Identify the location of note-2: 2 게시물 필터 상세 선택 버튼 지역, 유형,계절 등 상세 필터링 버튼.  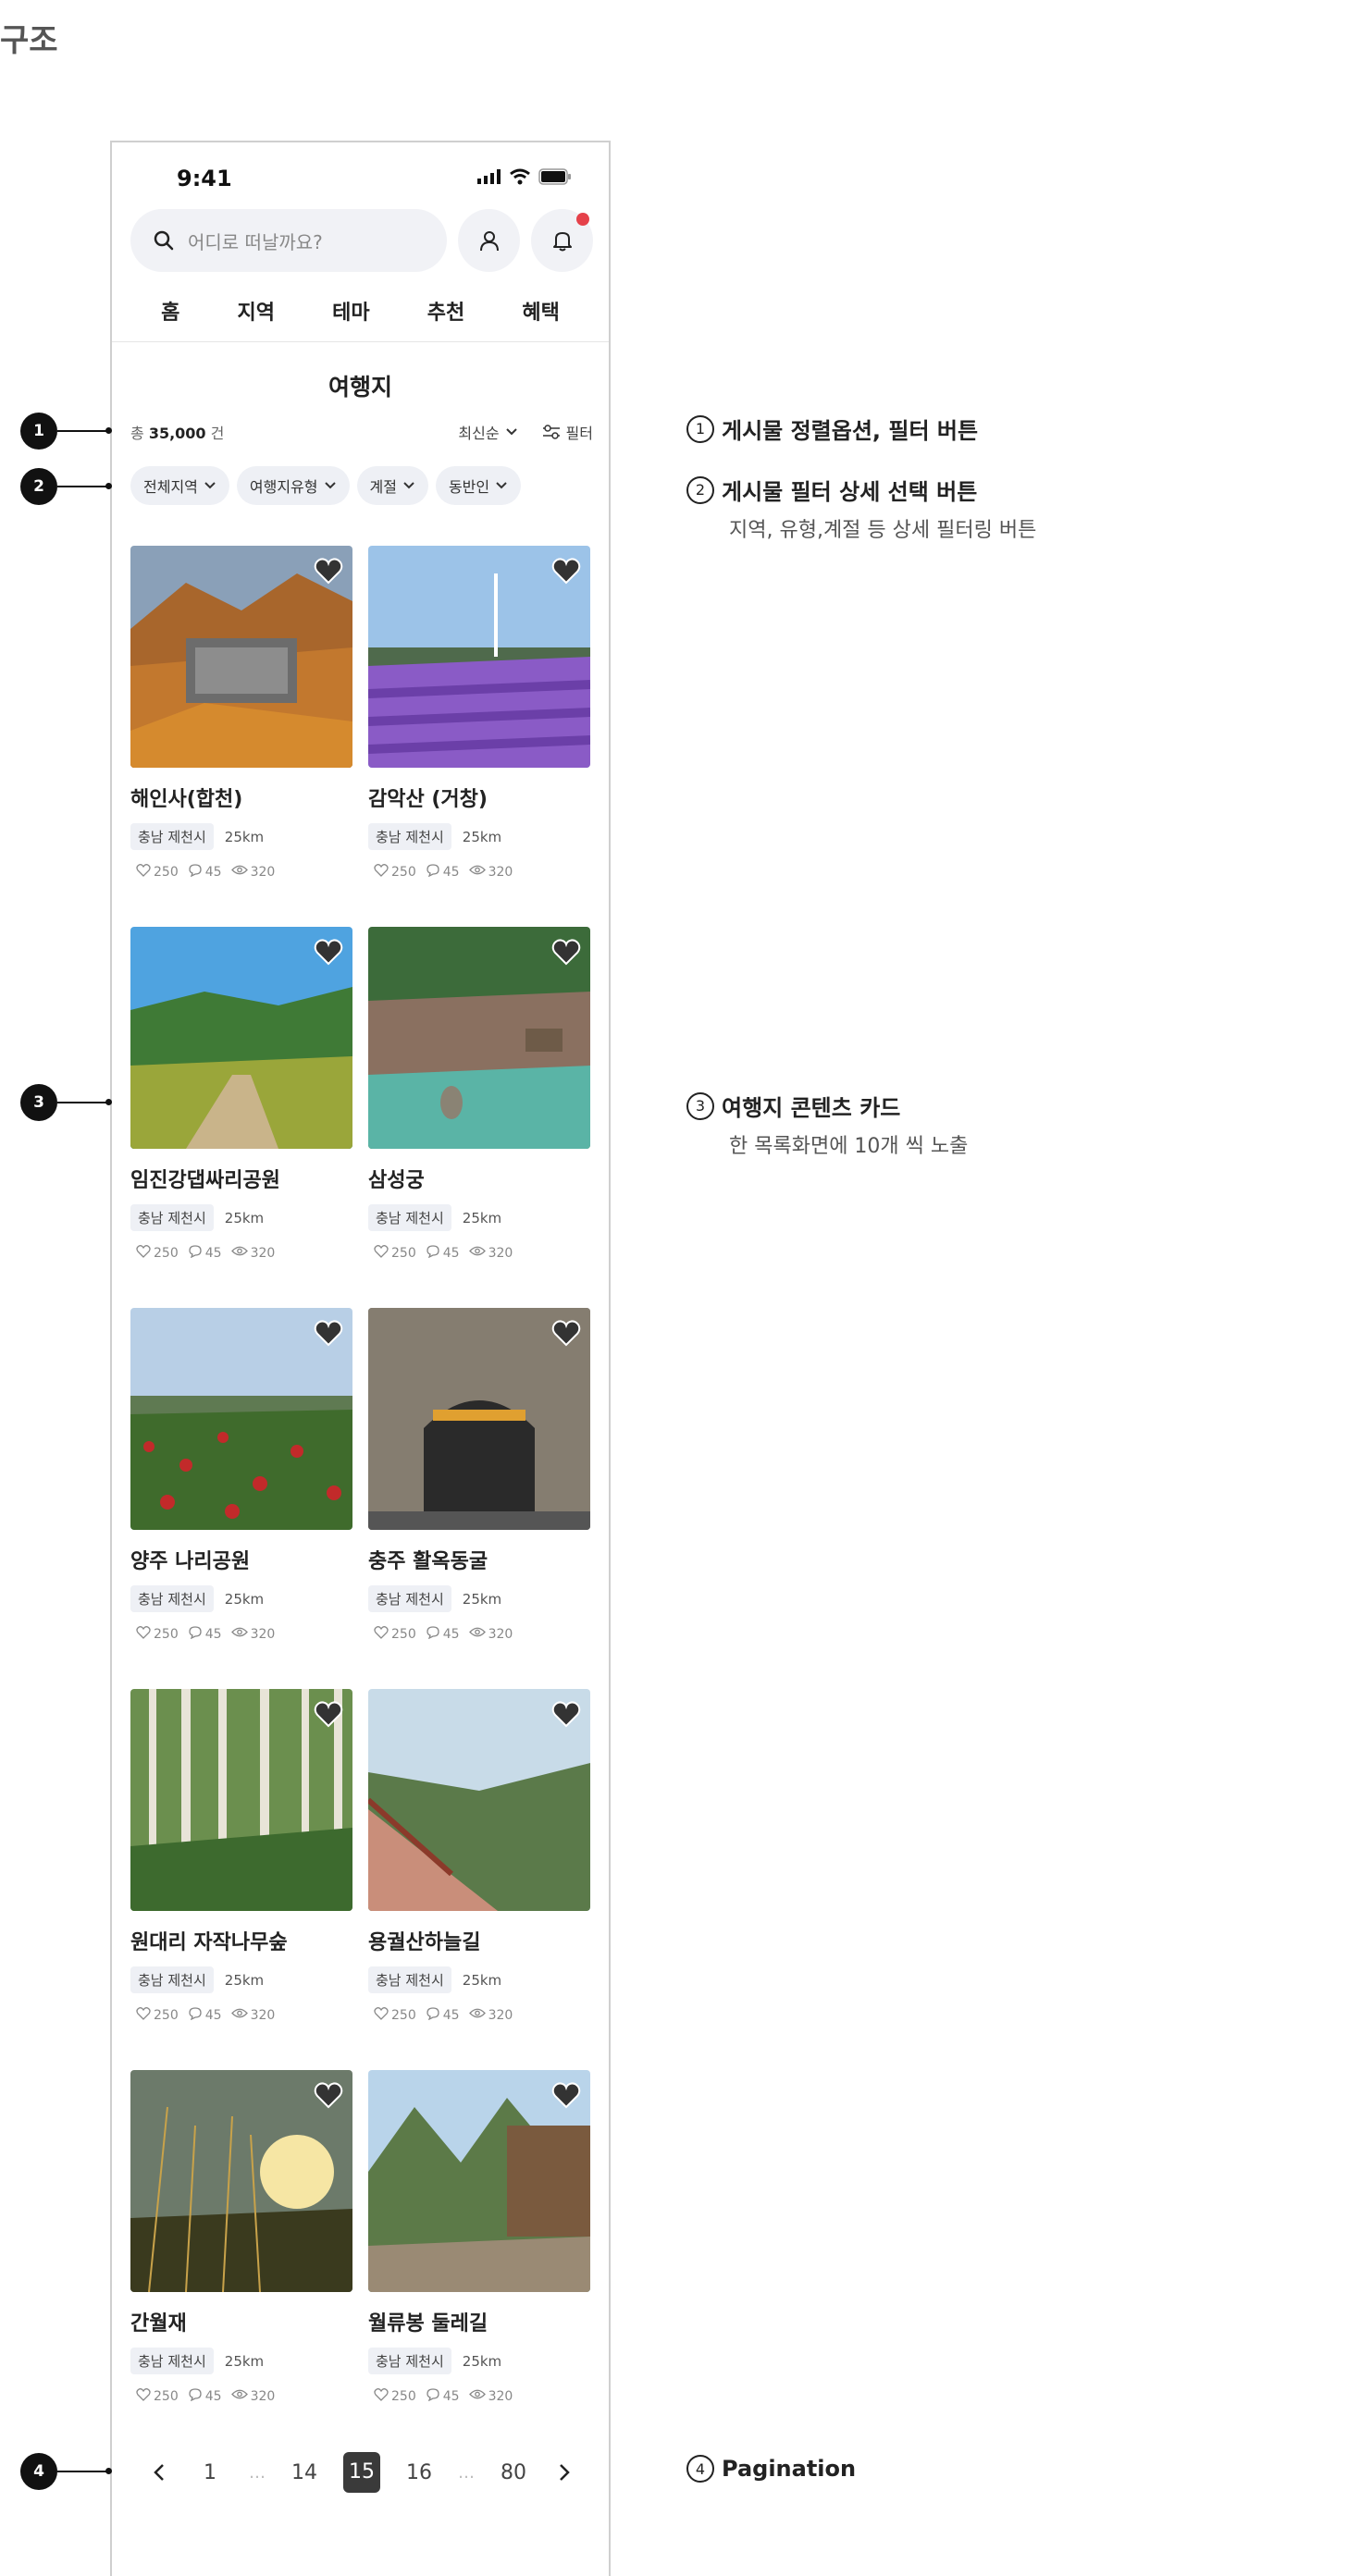
(861, 508).